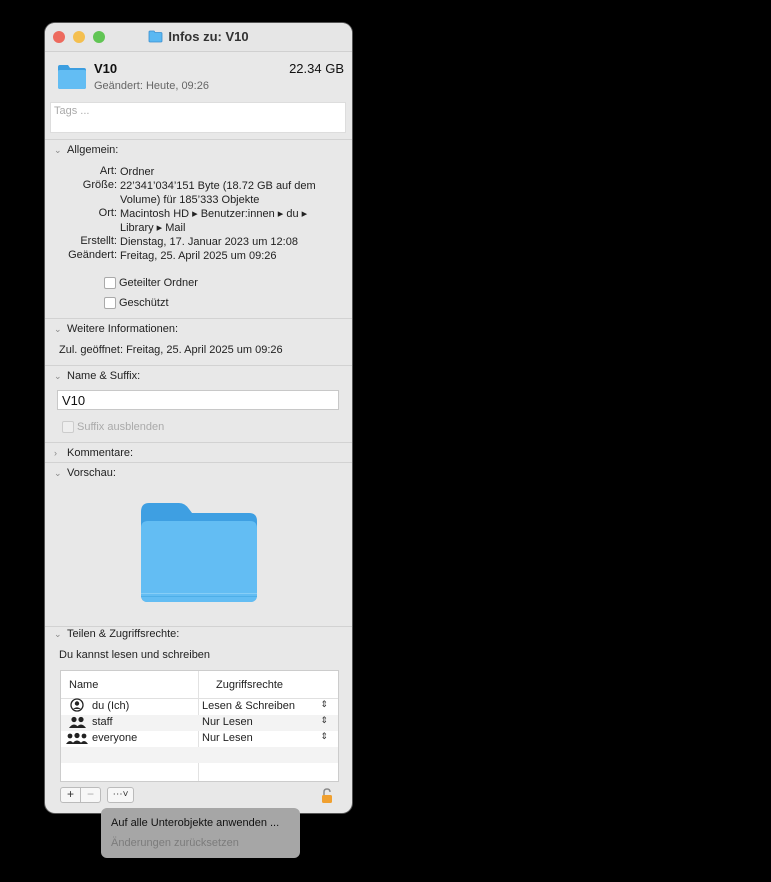 Image resolution: width=771 pixels, height=882 pixels. I want to click on remove-user-button: −, so click(90, 795).